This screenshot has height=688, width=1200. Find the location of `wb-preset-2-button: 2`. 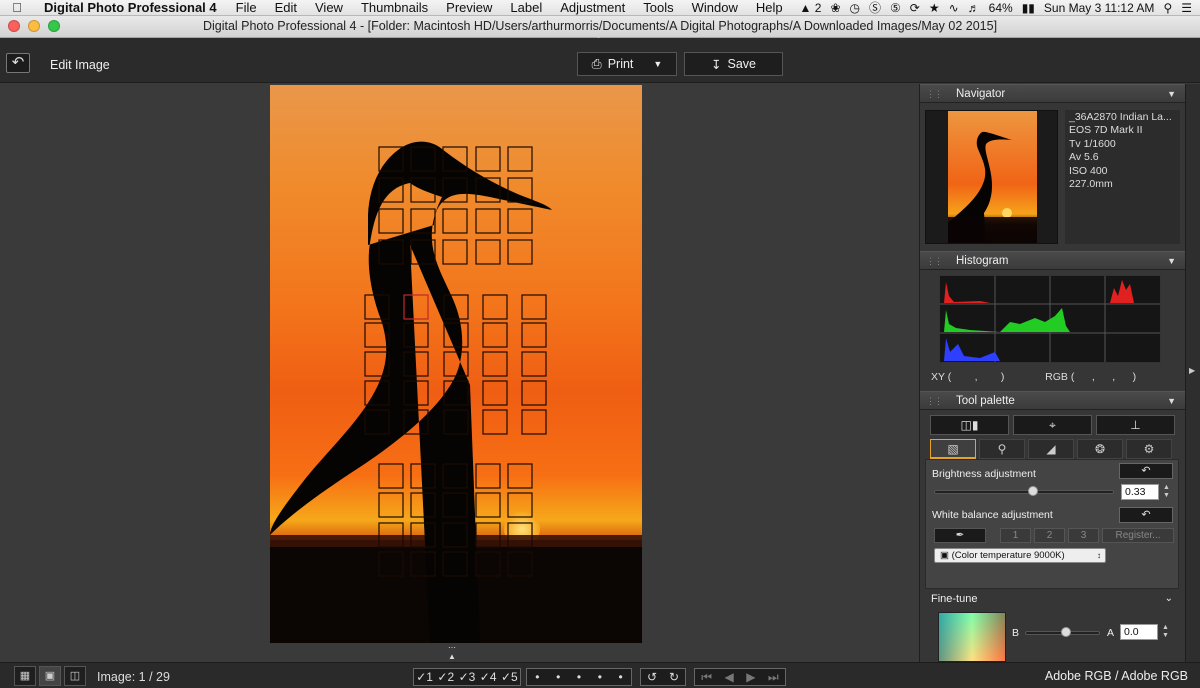

wb-preset-2-button: 2 is located at coordinates (1049, 535).